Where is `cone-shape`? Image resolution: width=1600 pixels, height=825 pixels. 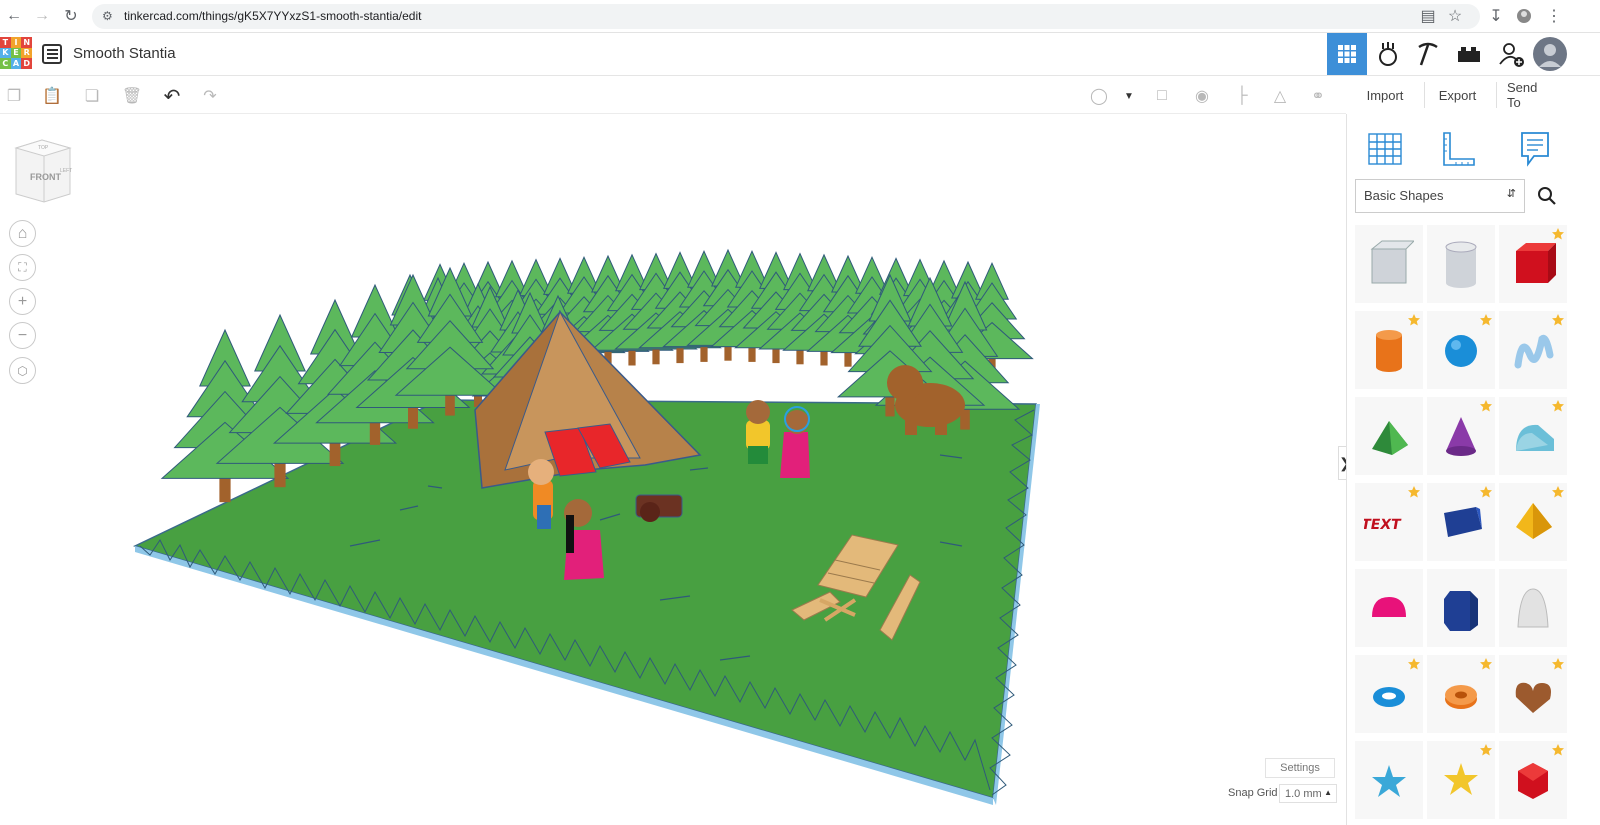 cone-shape is located at coordinates (1461, 436).